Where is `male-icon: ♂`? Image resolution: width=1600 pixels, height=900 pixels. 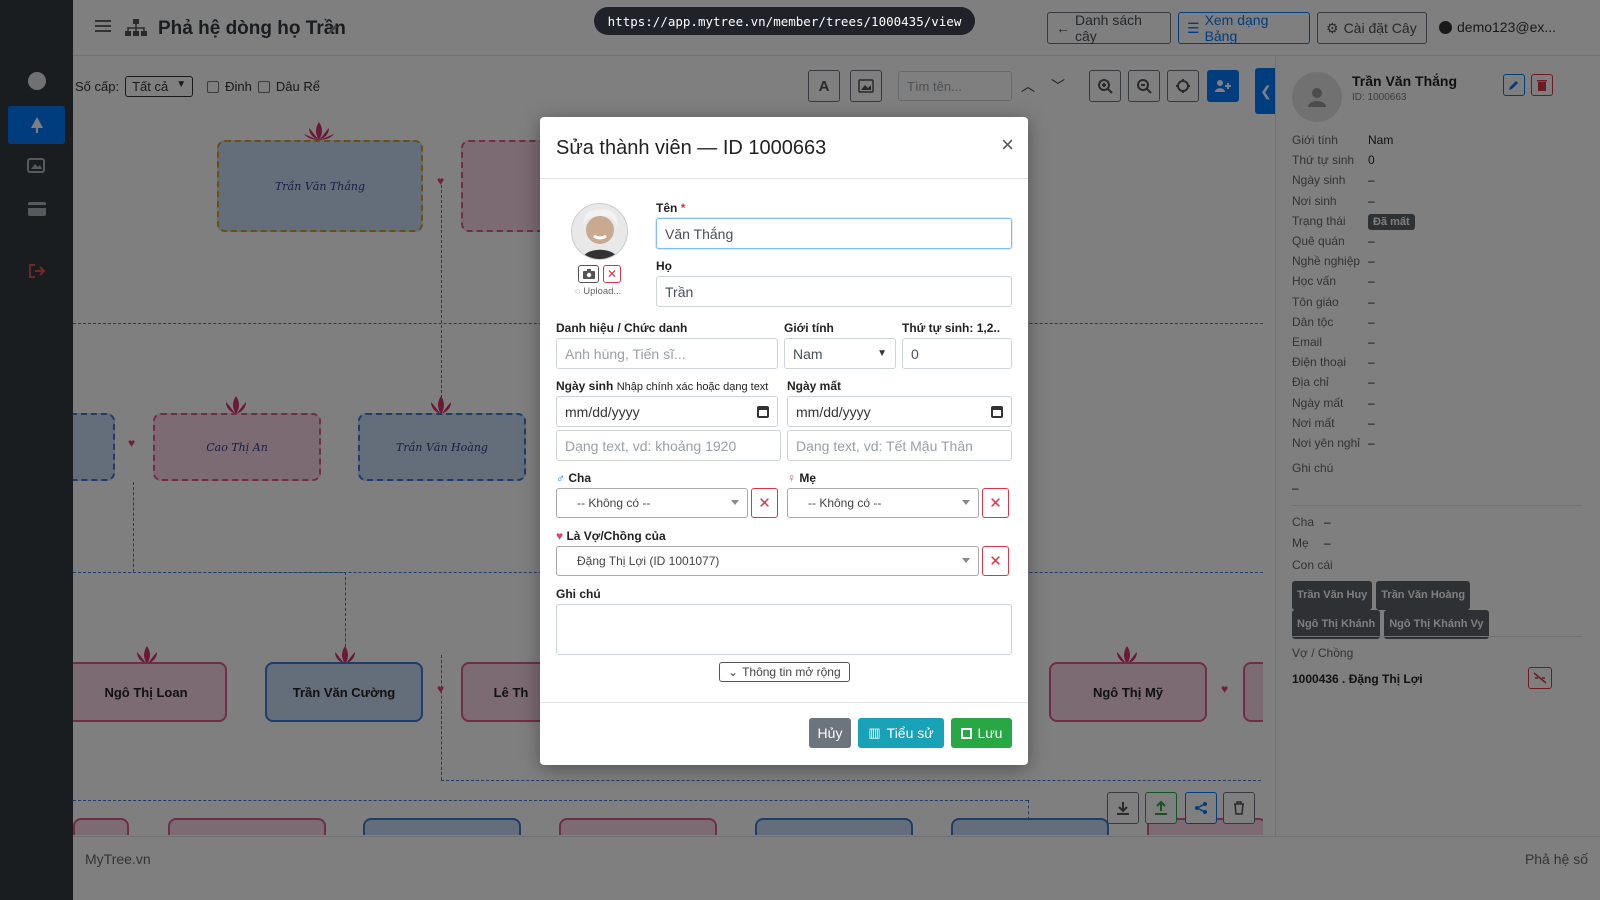 male-icon: ♂ is located at coordinates (560, 478).